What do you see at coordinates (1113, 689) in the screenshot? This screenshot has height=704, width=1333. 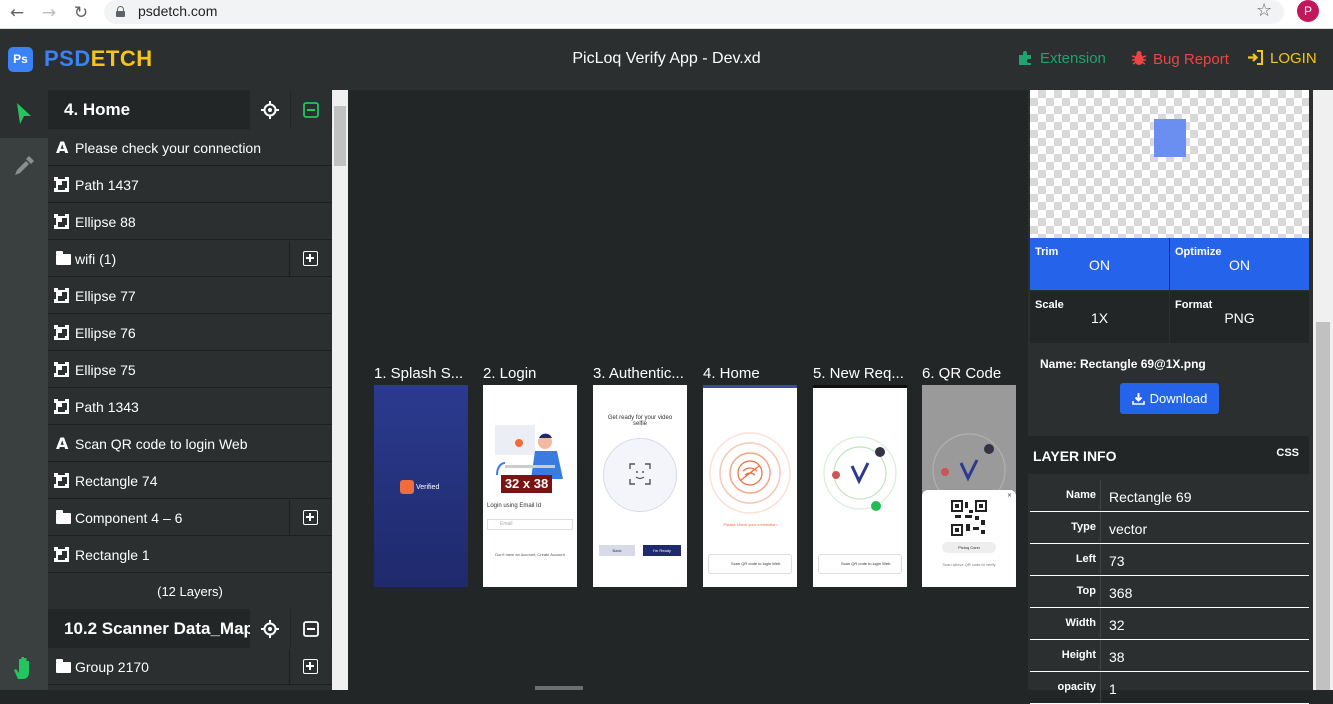 I see `property-value: 1` at bounding box center [1113, 689].